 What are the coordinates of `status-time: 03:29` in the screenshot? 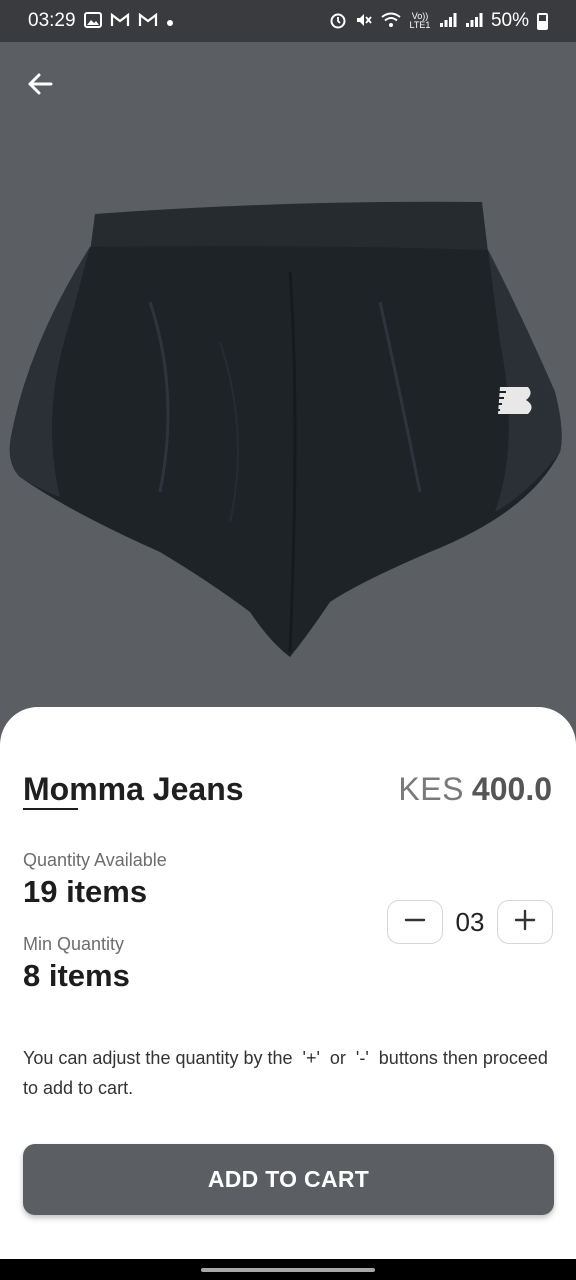 It's located at (52, 20).